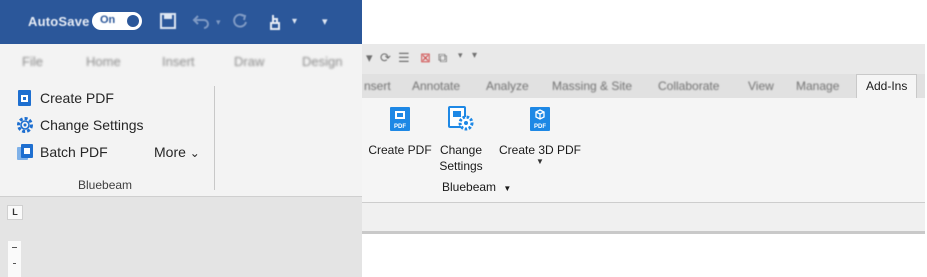  What do you see at coordinates (322, 61) in the screenshot?
I see `tab-design: Design` at bounding box center [322, 61].